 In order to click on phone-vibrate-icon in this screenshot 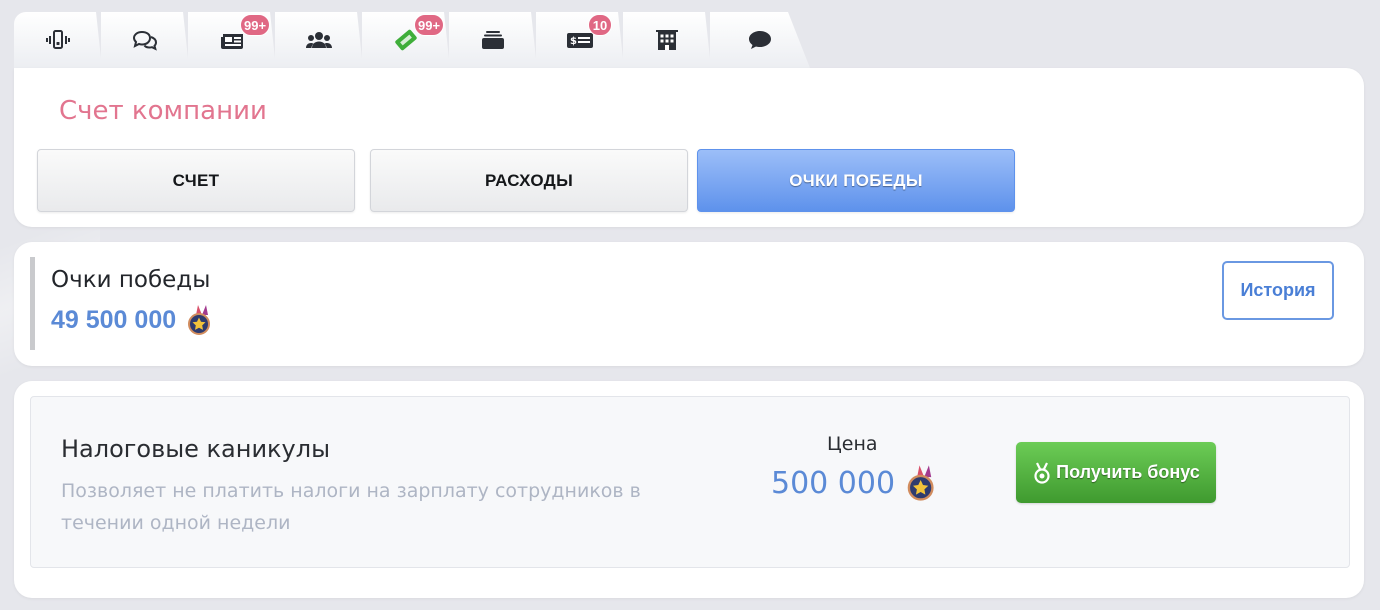, I will do `click(58, 39)`.